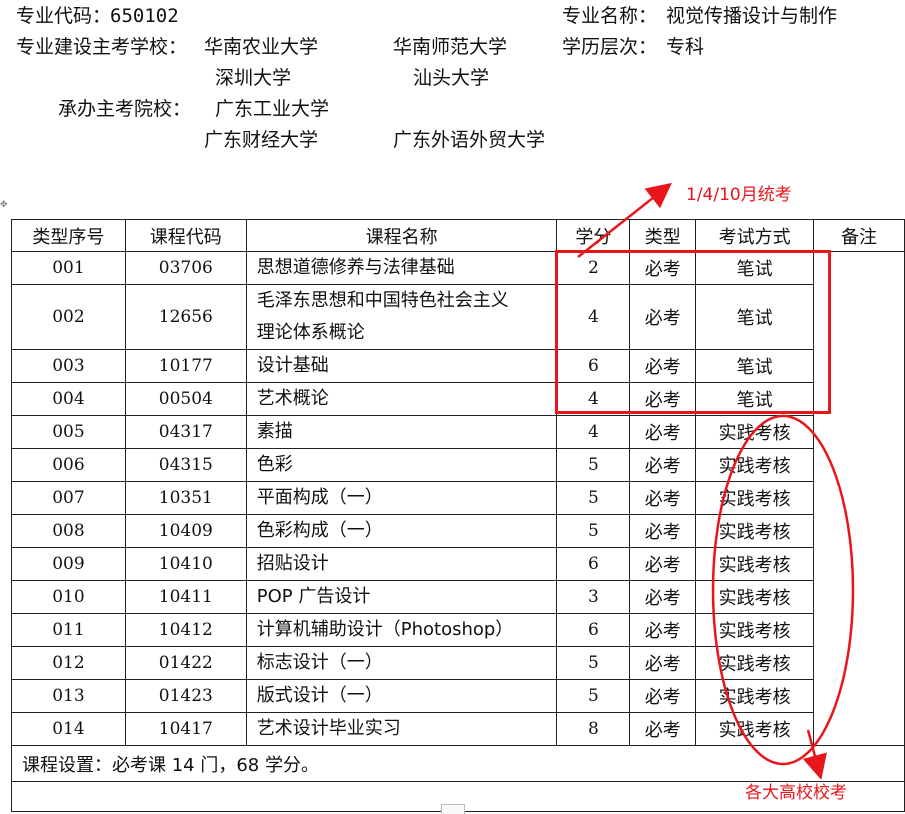 The height and width of the screenshot is (814, 905). What do you see at coordinates (68, 317) in the screenshot?
I see `seq-cell: 002` at bounding box center [68, 317].